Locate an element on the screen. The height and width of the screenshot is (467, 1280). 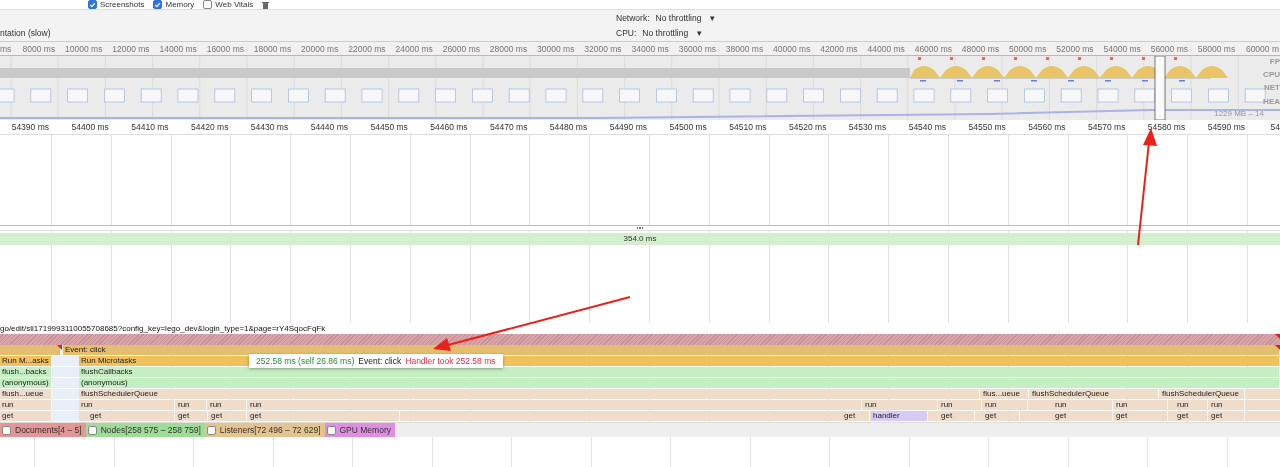
lane-label: HEA is located at coordinates (1271, 101).